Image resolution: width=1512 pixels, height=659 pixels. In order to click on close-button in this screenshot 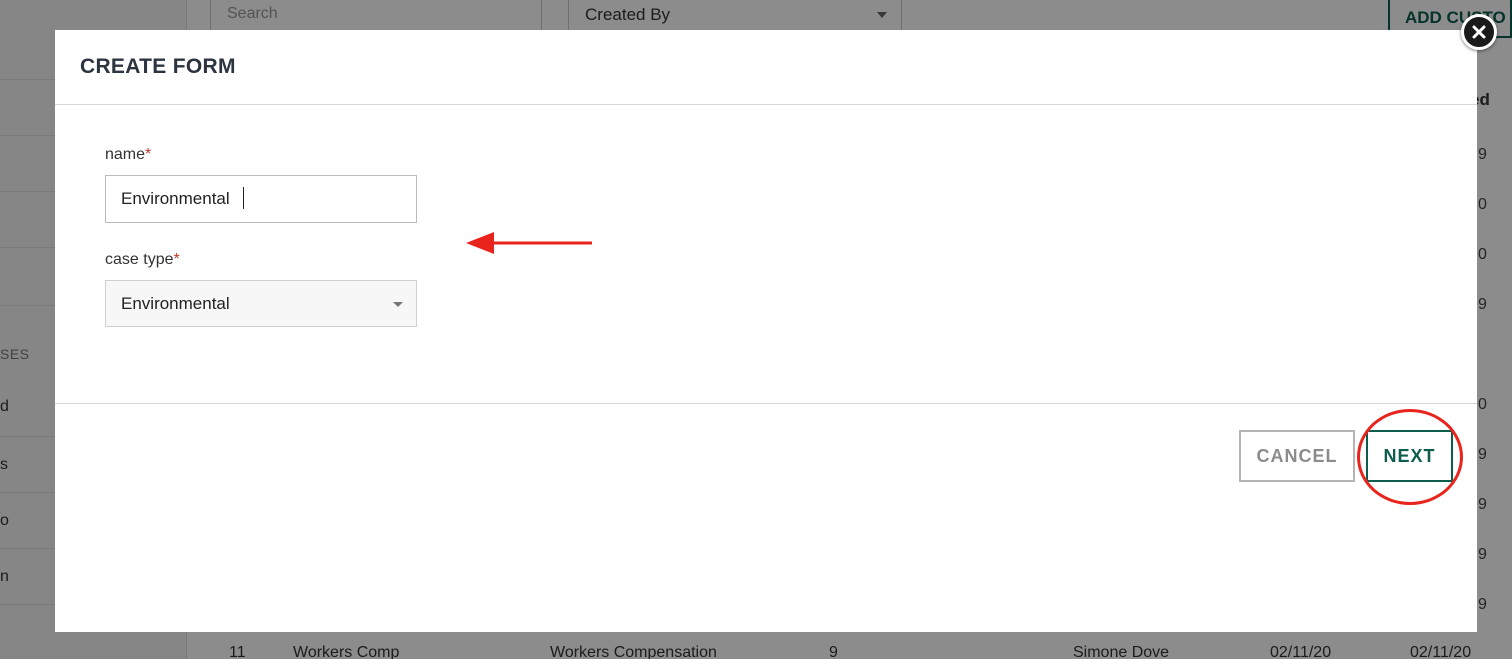, I will do `click(1479, 32)`.